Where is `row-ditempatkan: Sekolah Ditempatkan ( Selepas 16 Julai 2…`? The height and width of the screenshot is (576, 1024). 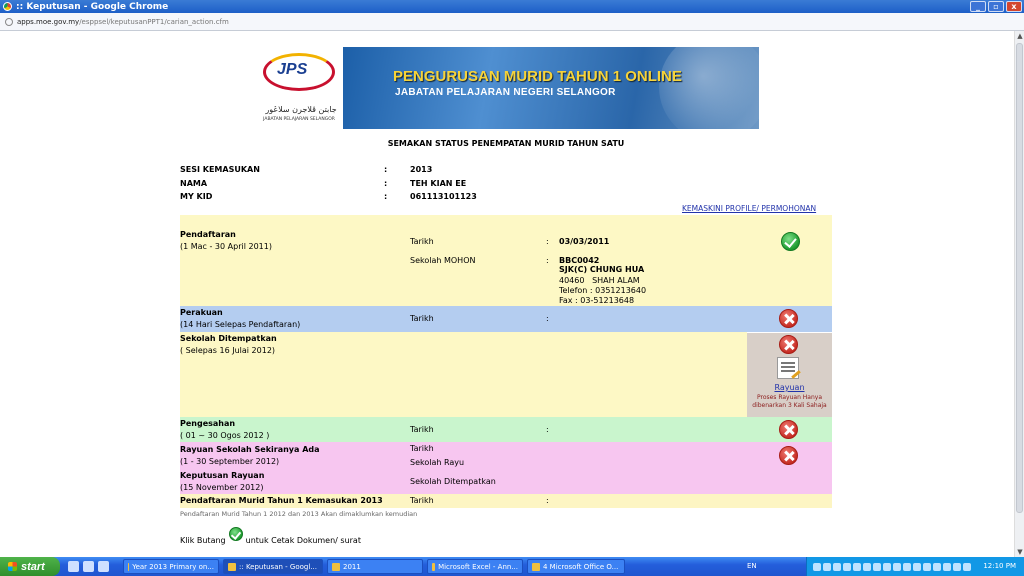 row-ditempatkan: Sekolah Ditempatkan ( Selepas 16 Julai 2… is located at coordinates (463, 374).